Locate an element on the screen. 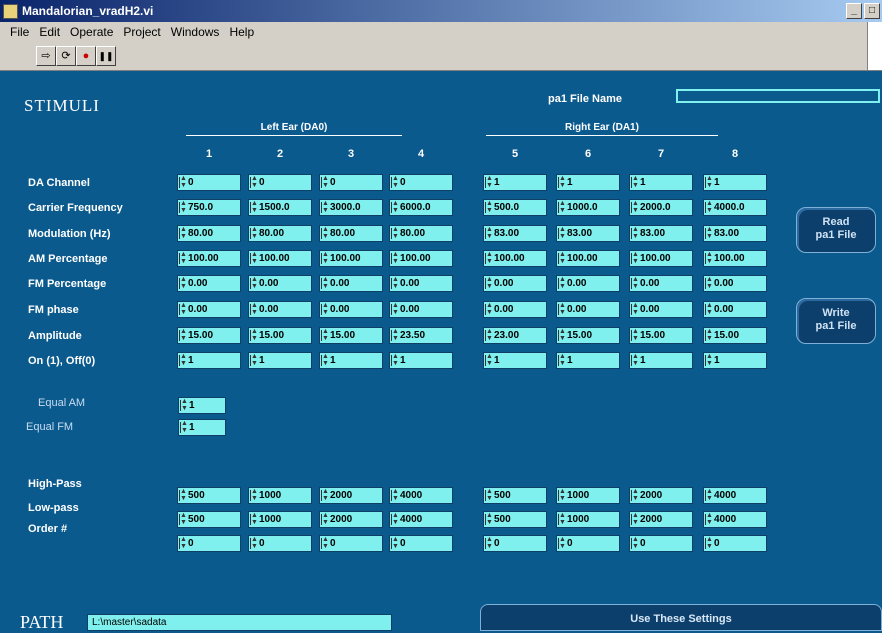 This screenshot has height=633, width=882. numeric-field: ▲ ▼ 500.0 is located at coordinates (515, 207).